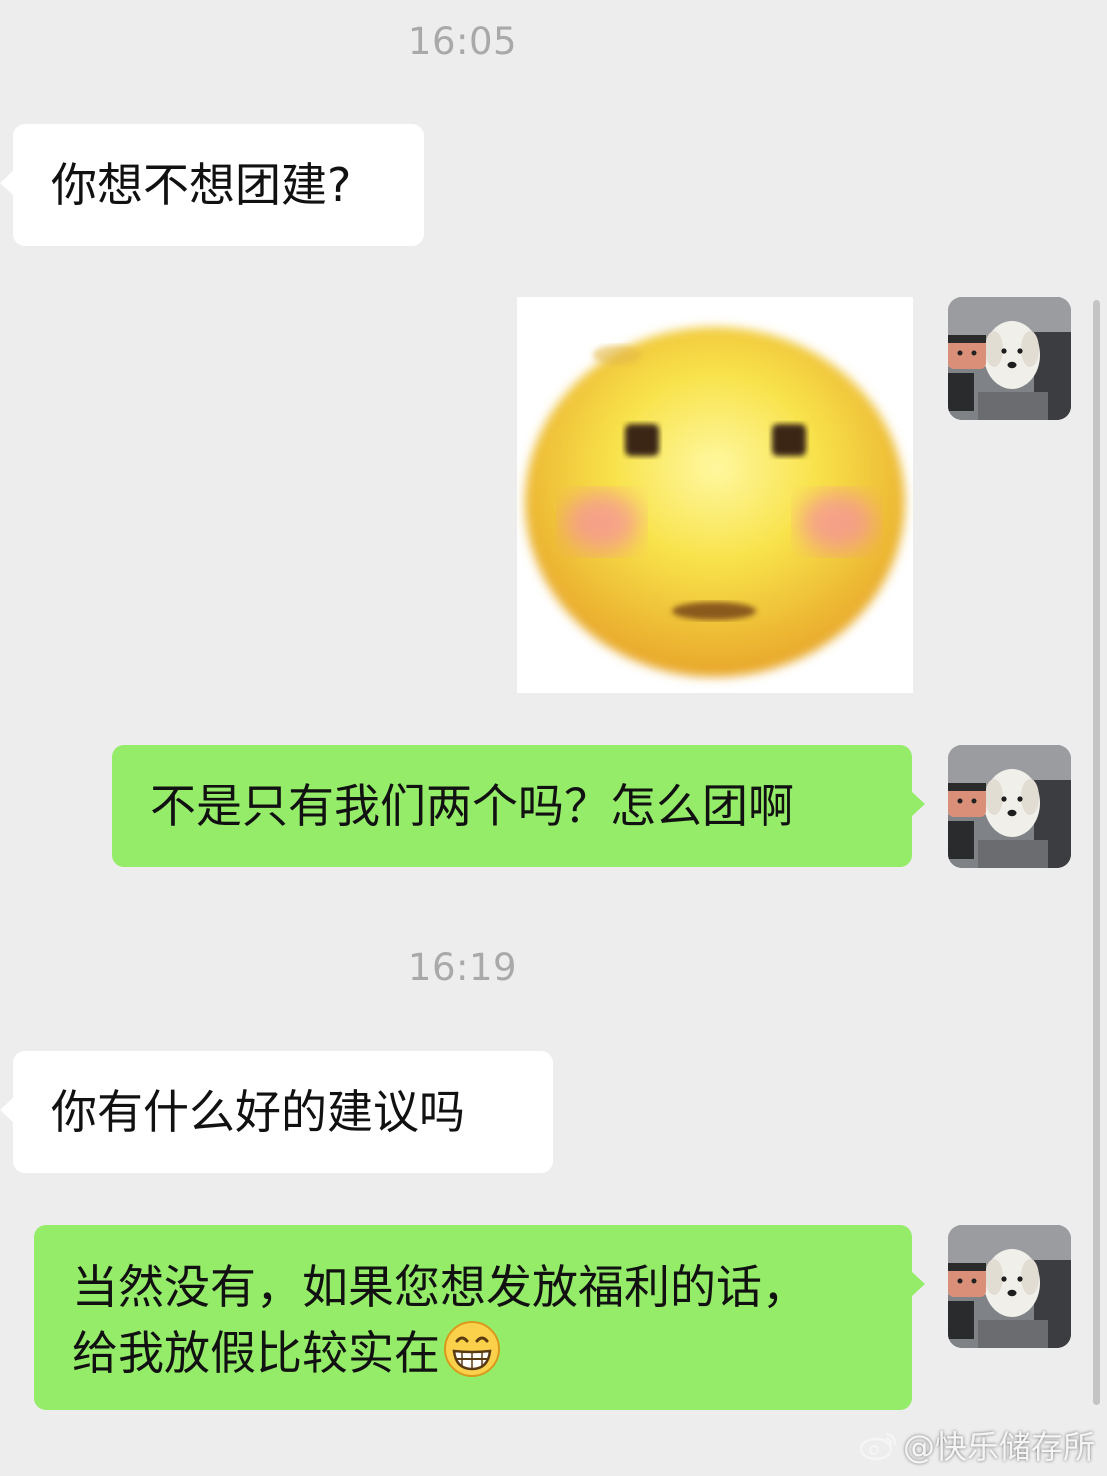 Image resolution: width=1107 pixels, height=1476 pixels. I want to click on message-bubble-incoming: 你有什么好的建议吗, so click(276, 1112).